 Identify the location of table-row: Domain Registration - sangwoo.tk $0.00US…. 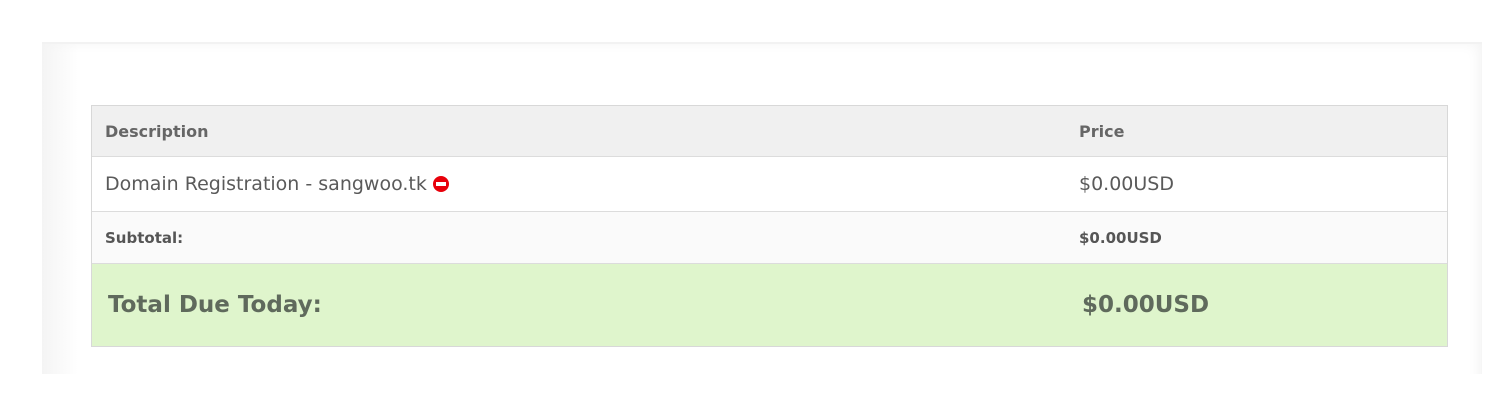
(769, 184).